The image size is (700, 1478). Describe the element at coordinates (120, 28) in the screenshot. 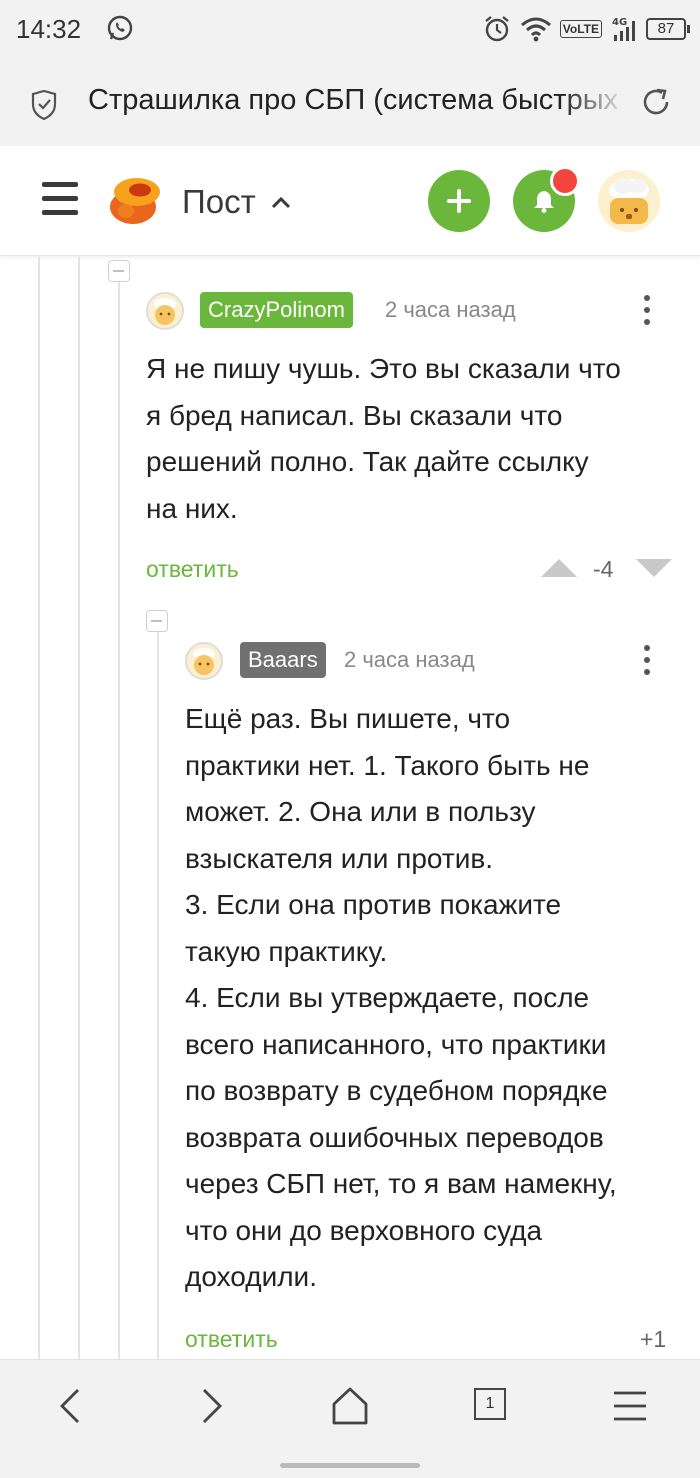

I see `whatsapp-icon` at that location.